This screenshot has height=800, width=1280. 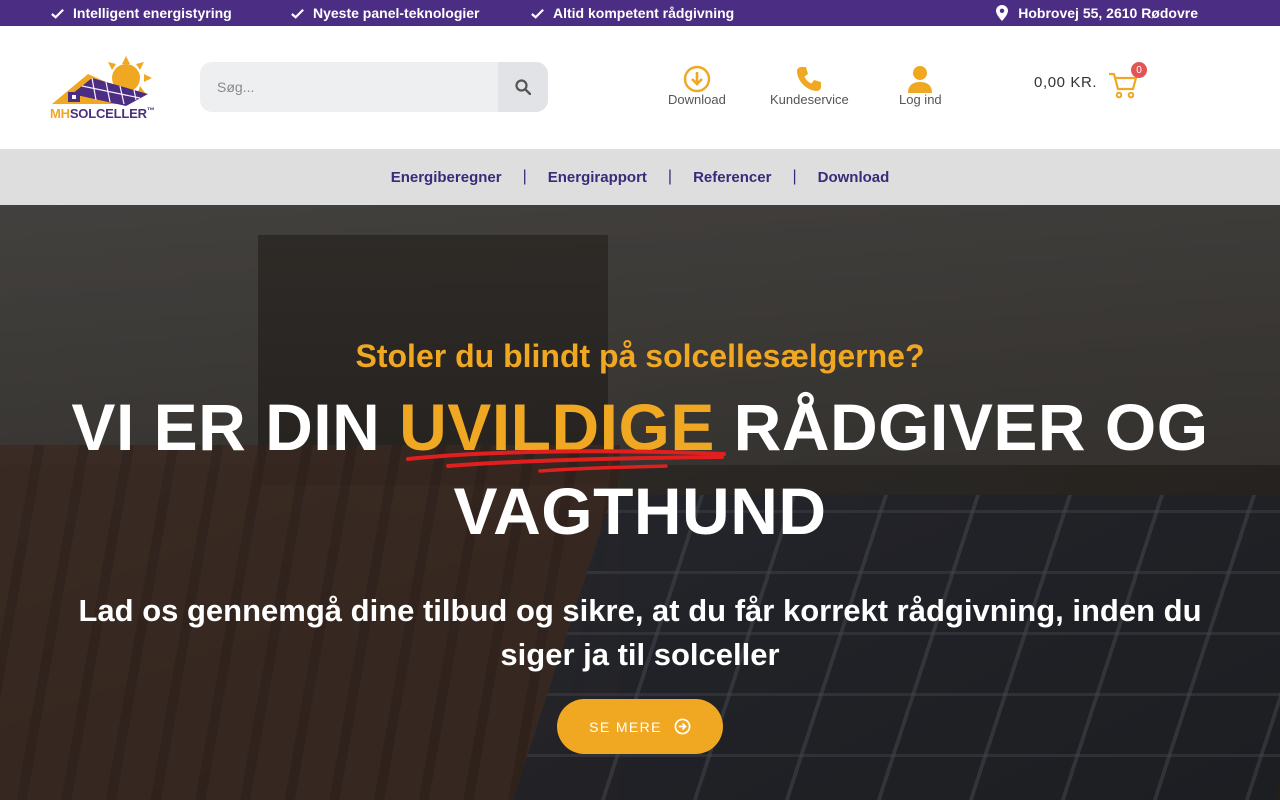 What do you see at coordinates (920, 79) in the screenshot?
I see `user-icon` at bounding box center [920, 79].